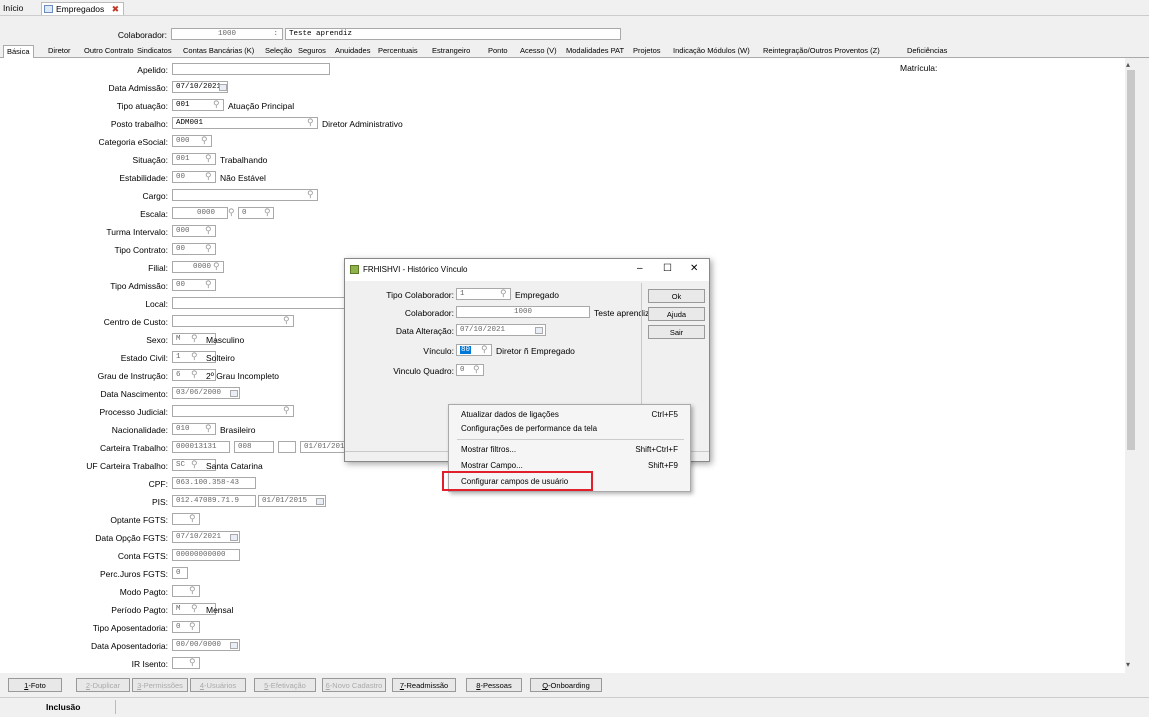 This screenshot has height=717, width=1149. What do you see at coordinates (103, 685) in the screenshot?
I see `duplicar-button: 2-Duplicar` at bounding box center [103, 685].